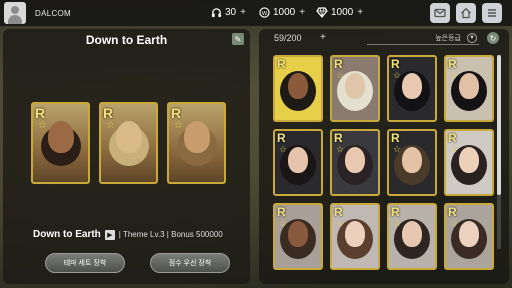 The width and height of the screenshot is (512, 288). What do you see at coordinates (15, 19) in the screenshot?
I see `avatar-body` at bounding box center [15, 19].